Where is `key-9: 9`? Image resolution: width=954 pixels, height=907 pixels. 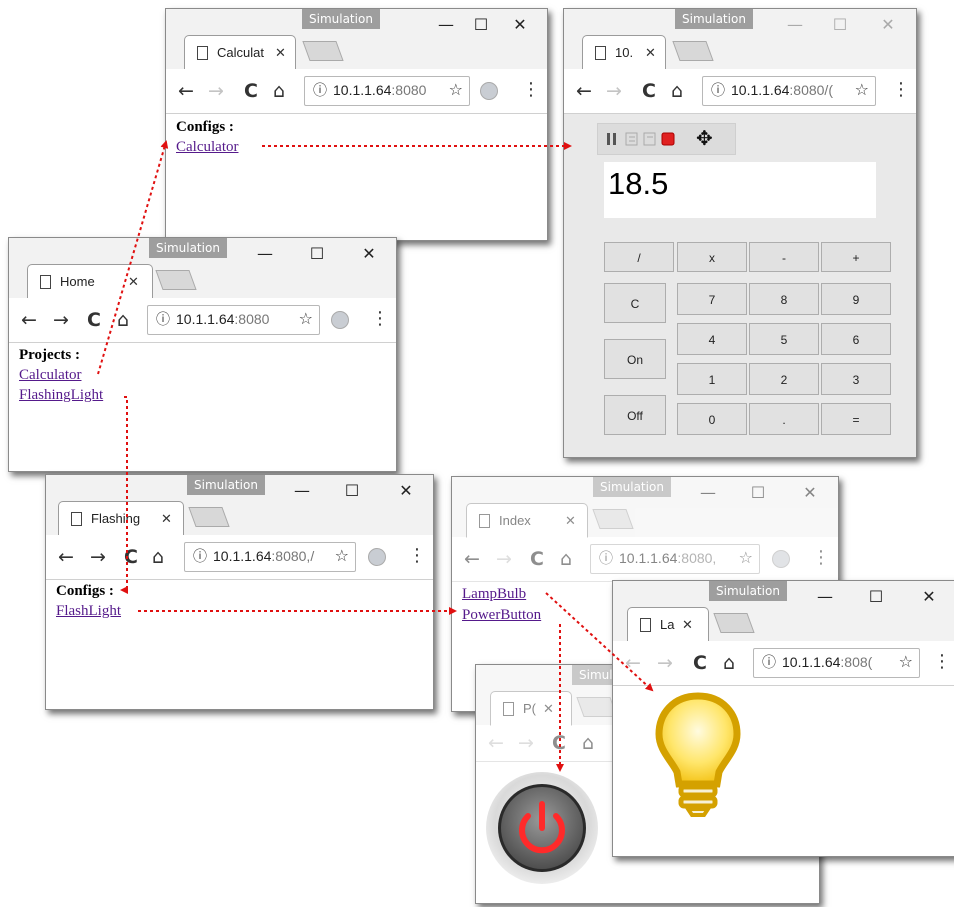 key-9: 9 is located at coordinates (856, 299).